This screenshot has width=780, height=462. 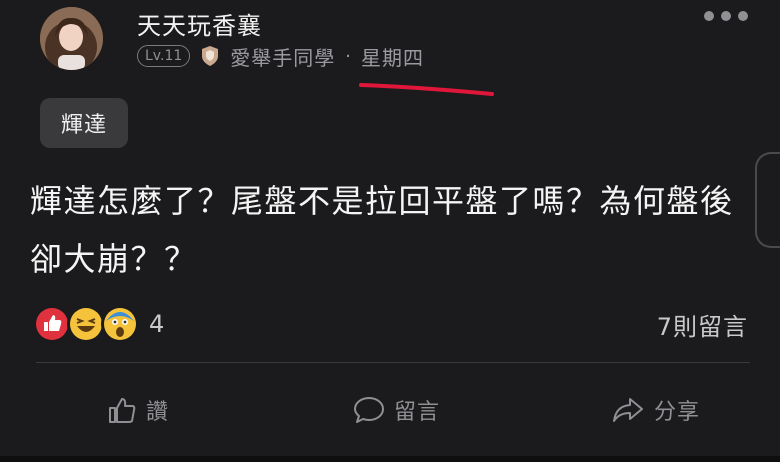 What do you see at coordinates (120, 324) in the screenshot?
I see `shocked-emoji-icon` at bounding box center [120, 324].